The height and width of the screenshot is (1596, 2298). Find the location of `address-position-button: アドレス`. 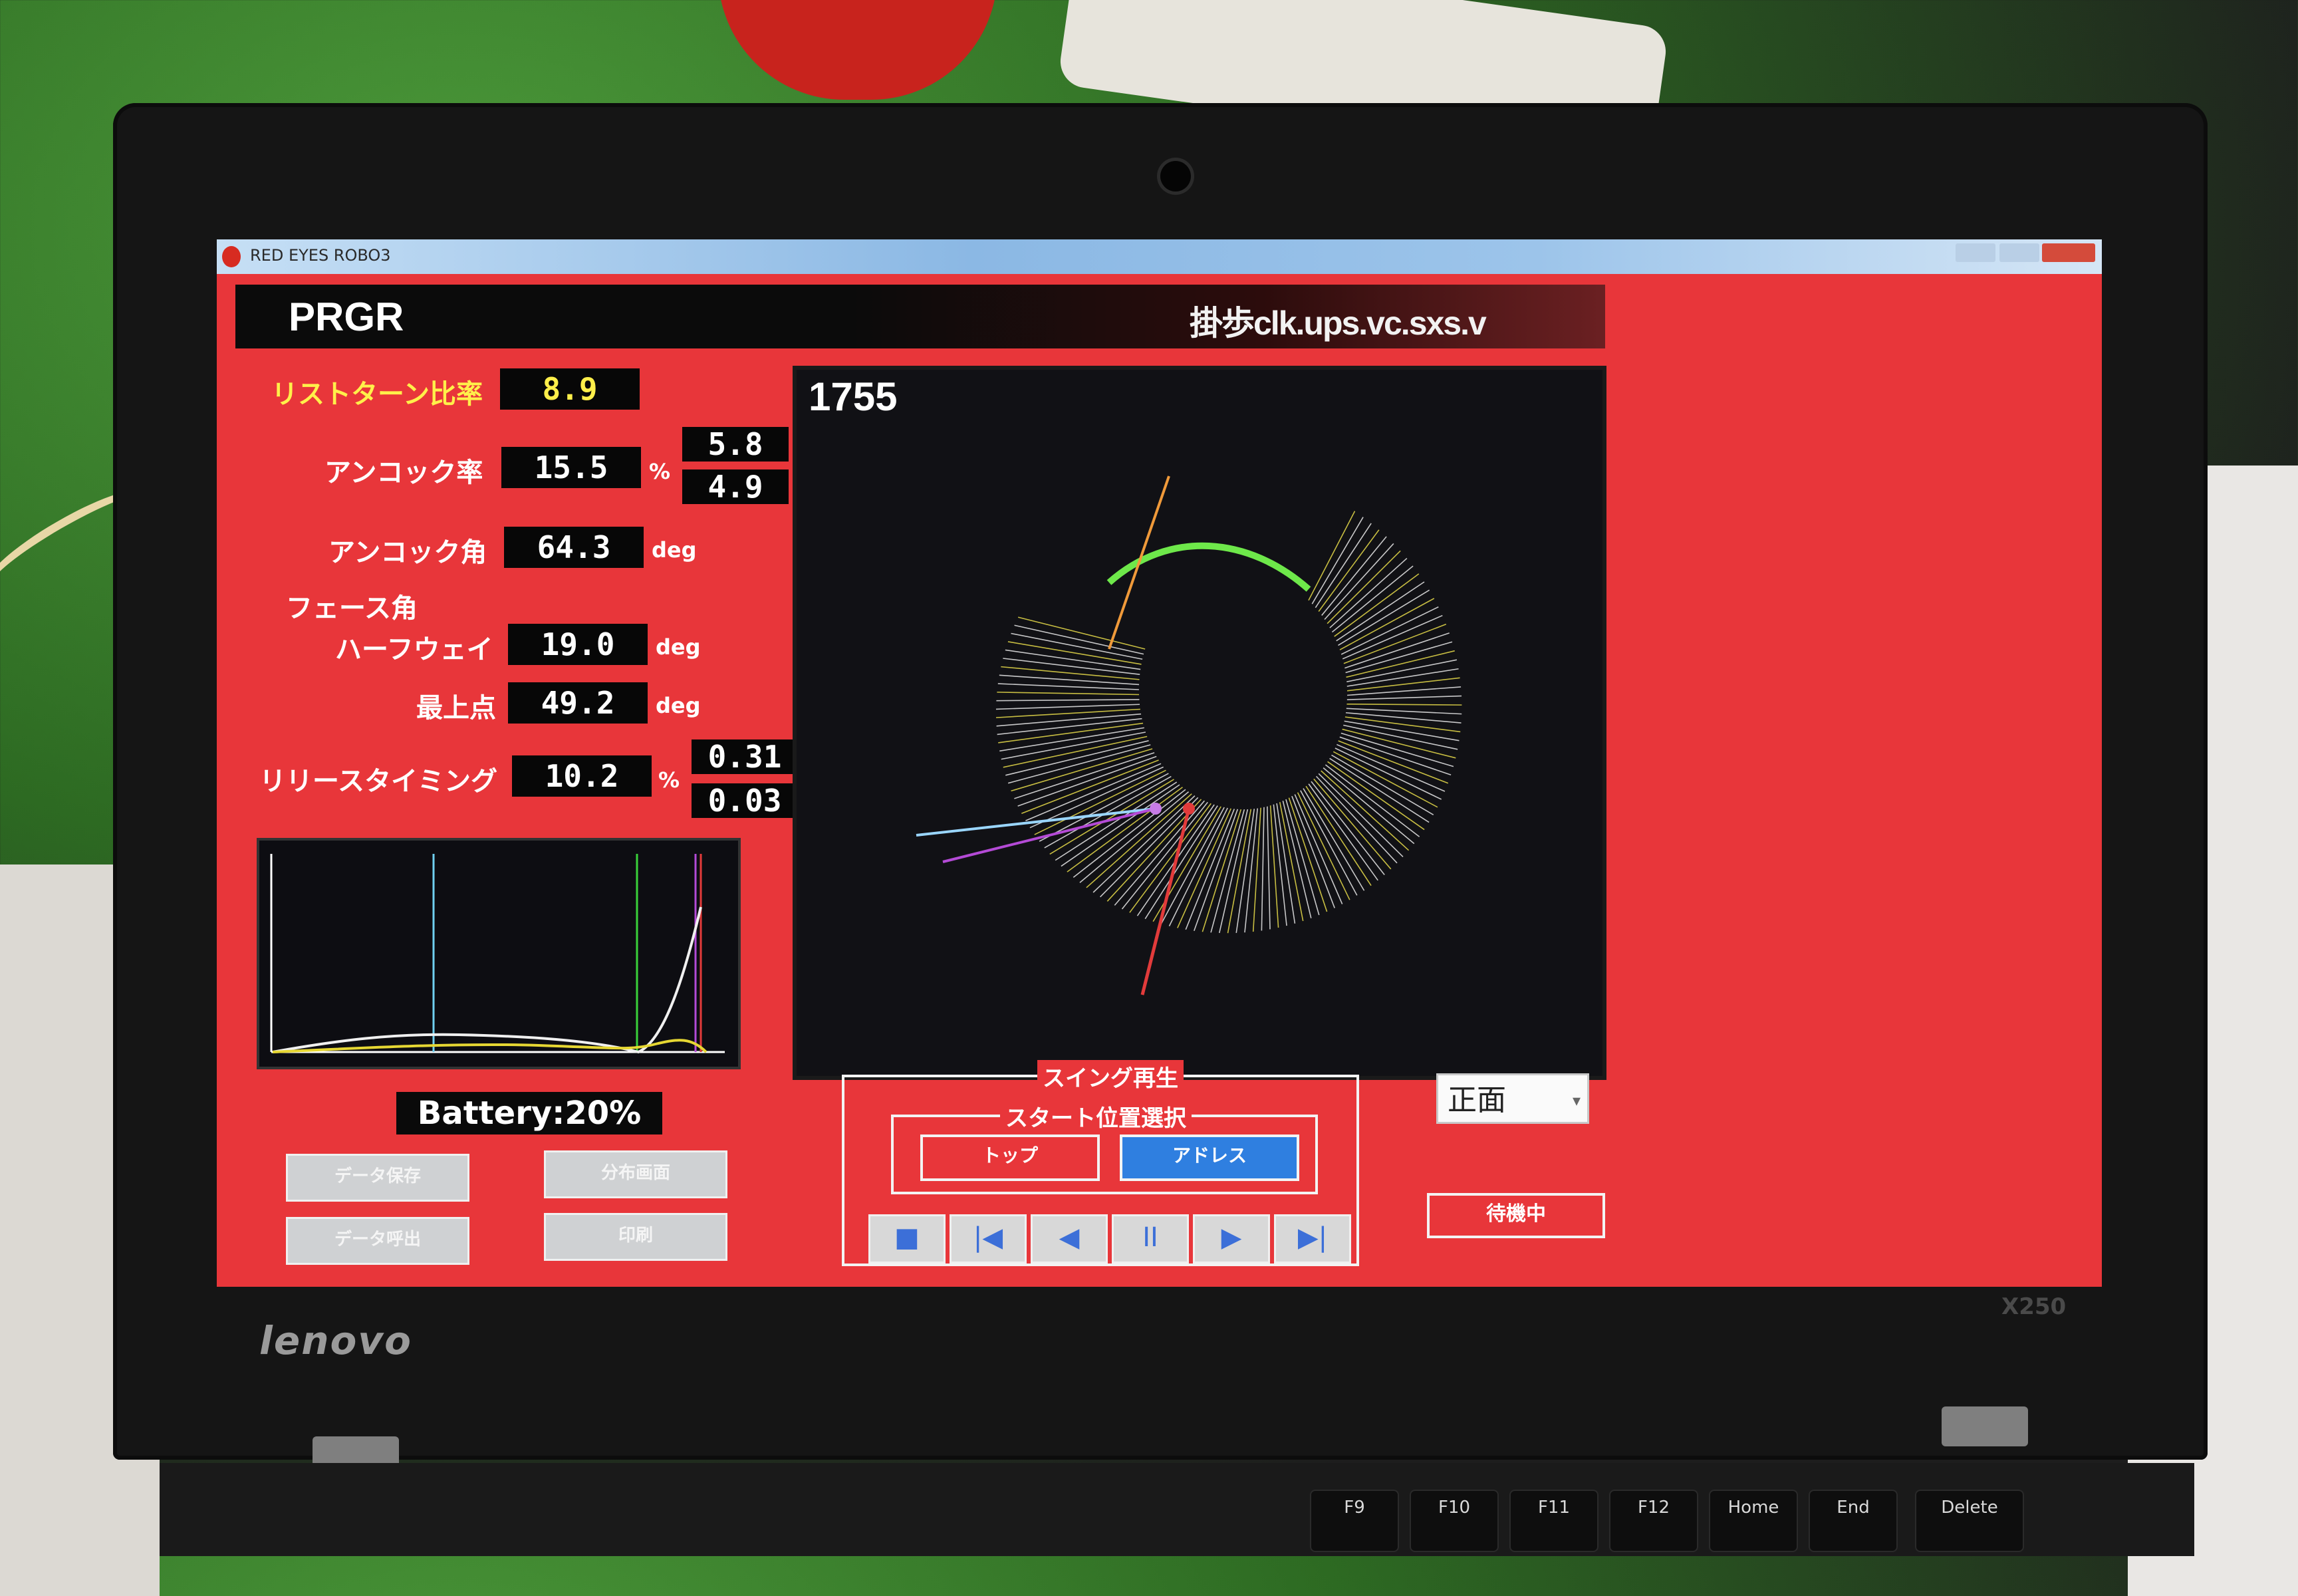

address-position-button: アドレス is located at coordinates (1209, 1157).